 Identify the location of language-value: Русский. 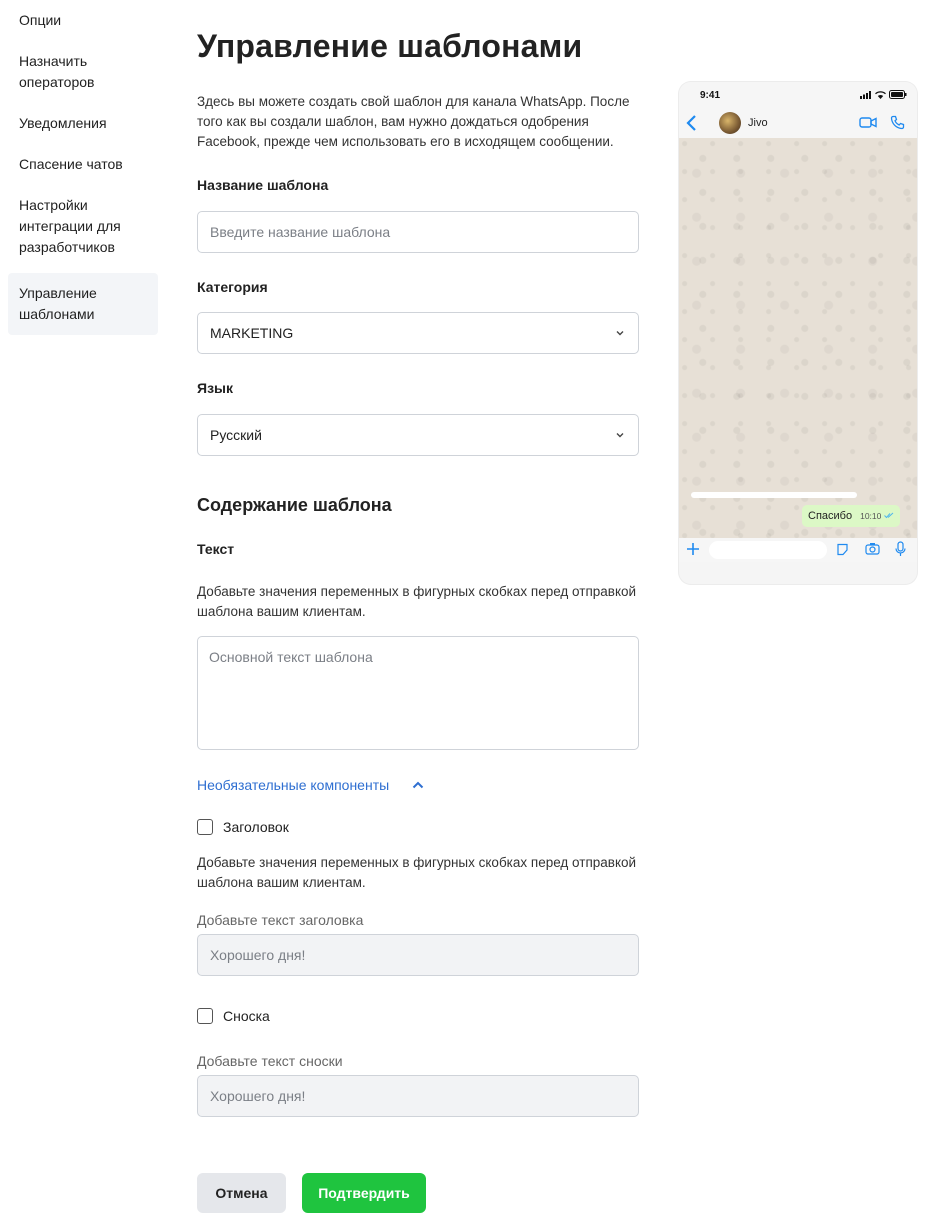
(236, 435).